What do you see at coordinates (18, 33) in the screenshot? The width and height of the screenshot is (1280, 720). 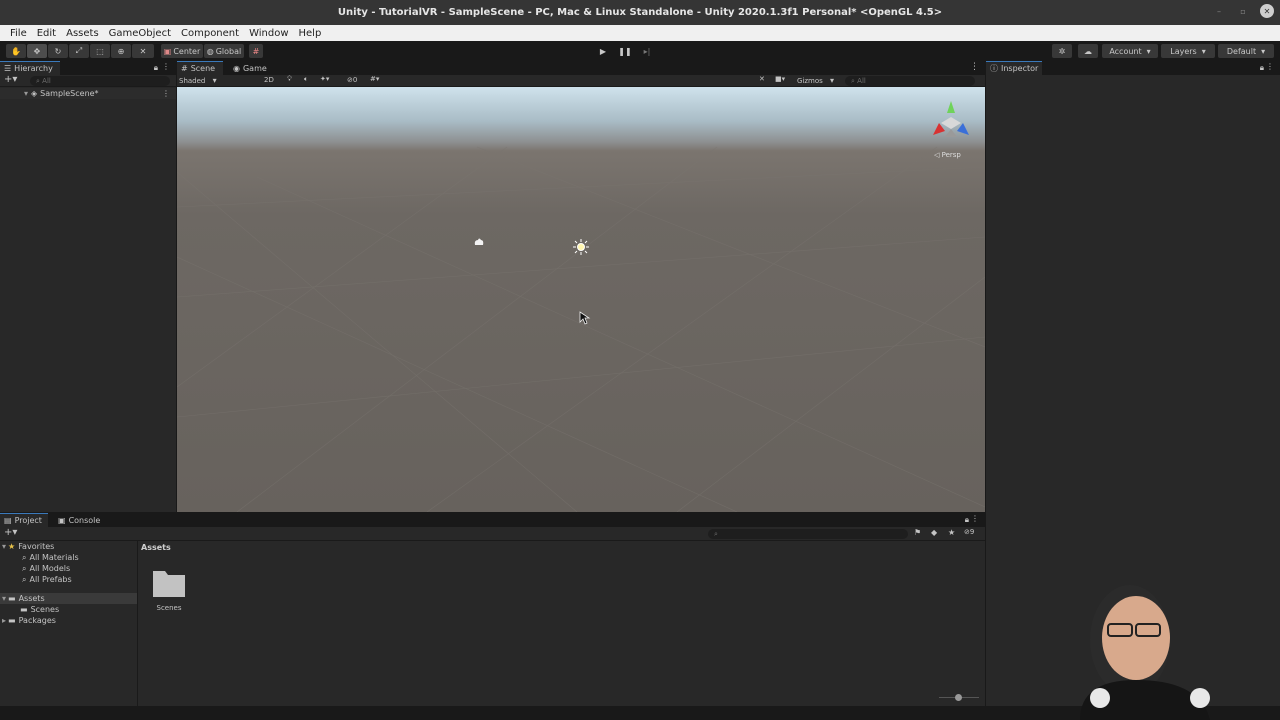 I see `menu-file: File` at bounding box center [18, 33].